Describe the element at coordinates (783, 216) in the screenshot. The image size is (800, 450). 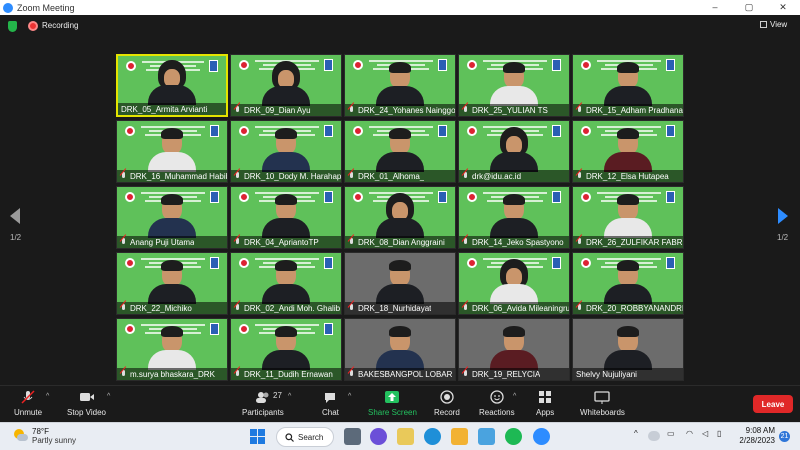
I see `next-page-button` at that location.